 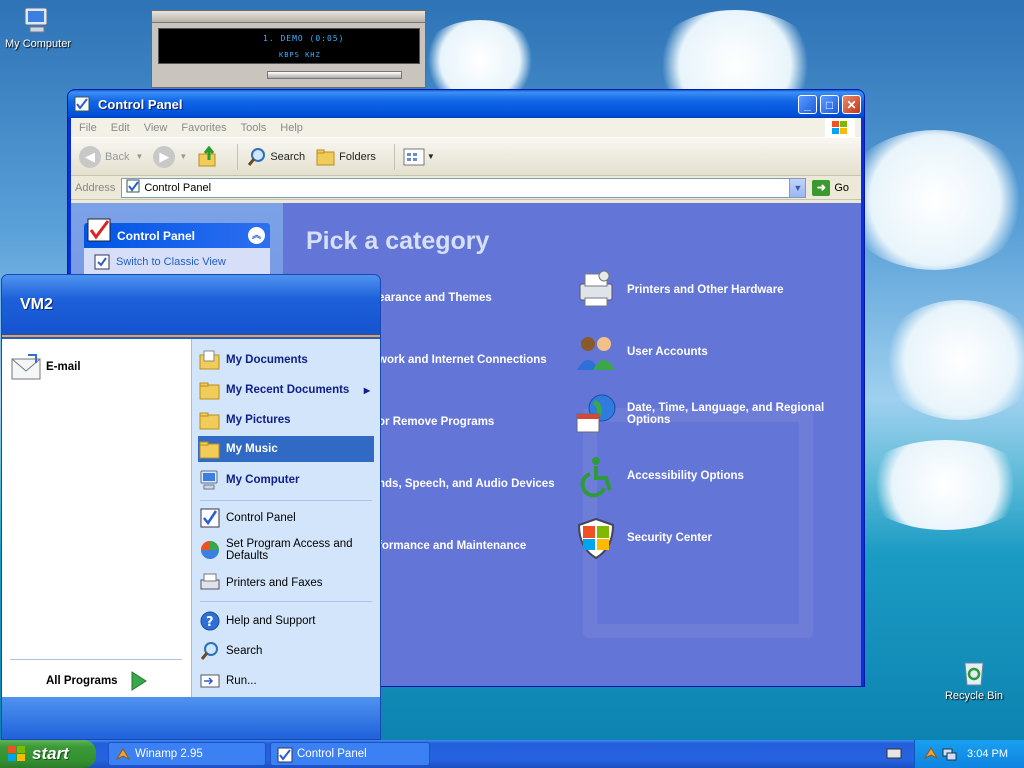 I want to click on back-button: ◀ Back ▼, so click(x=111, y=156).